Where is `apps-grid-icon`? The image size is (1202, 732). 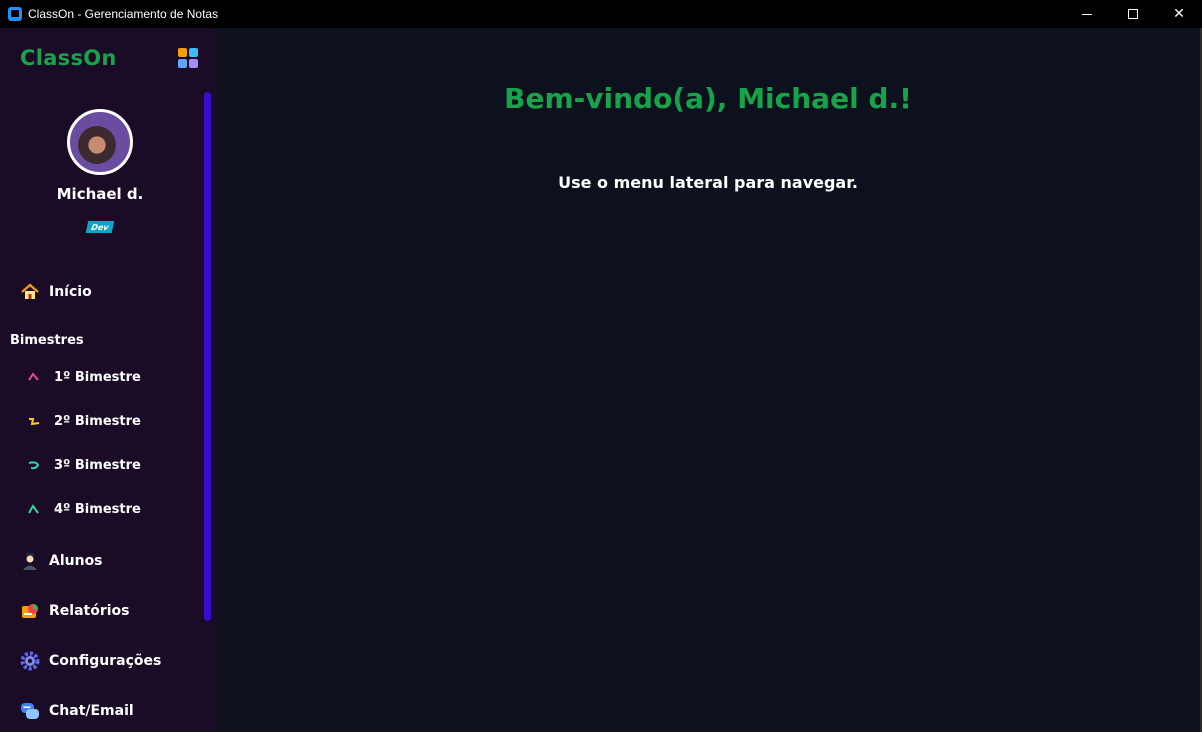 apps-grid-icon is located at coordinates (188, 58).